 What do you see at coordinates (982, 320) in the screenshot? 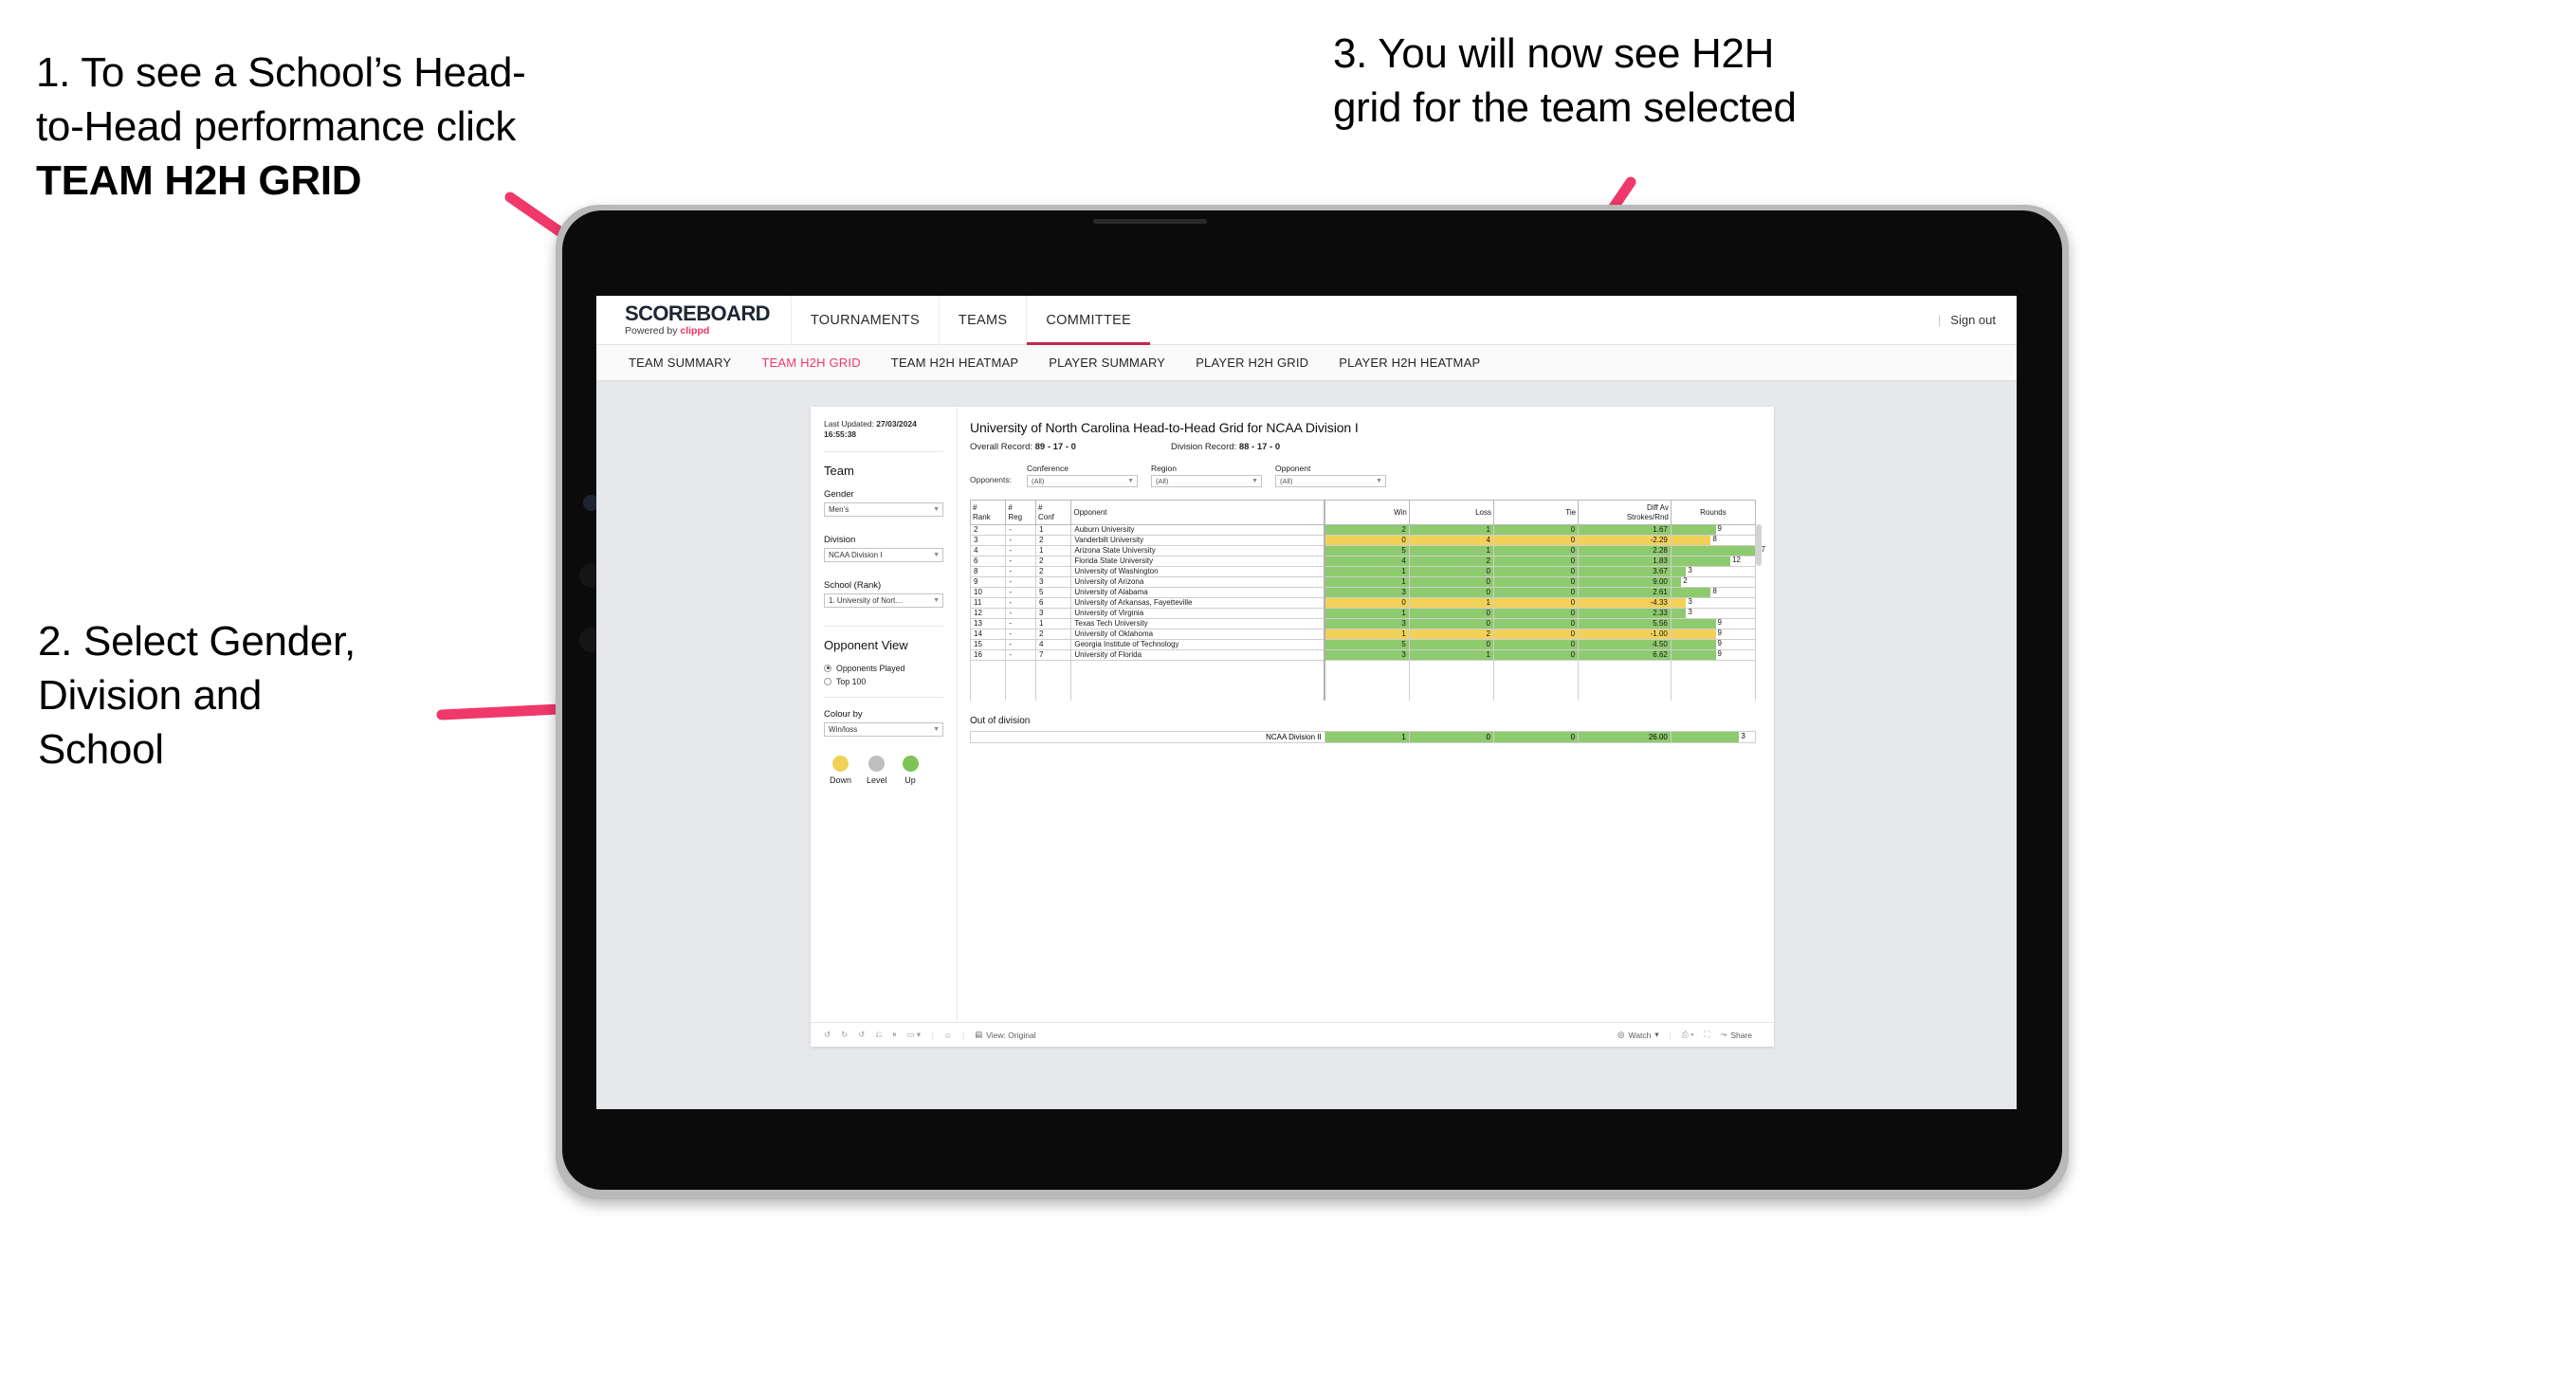
I see `topnav-item-teams: TEAMS` at bounding box center [982, 320].